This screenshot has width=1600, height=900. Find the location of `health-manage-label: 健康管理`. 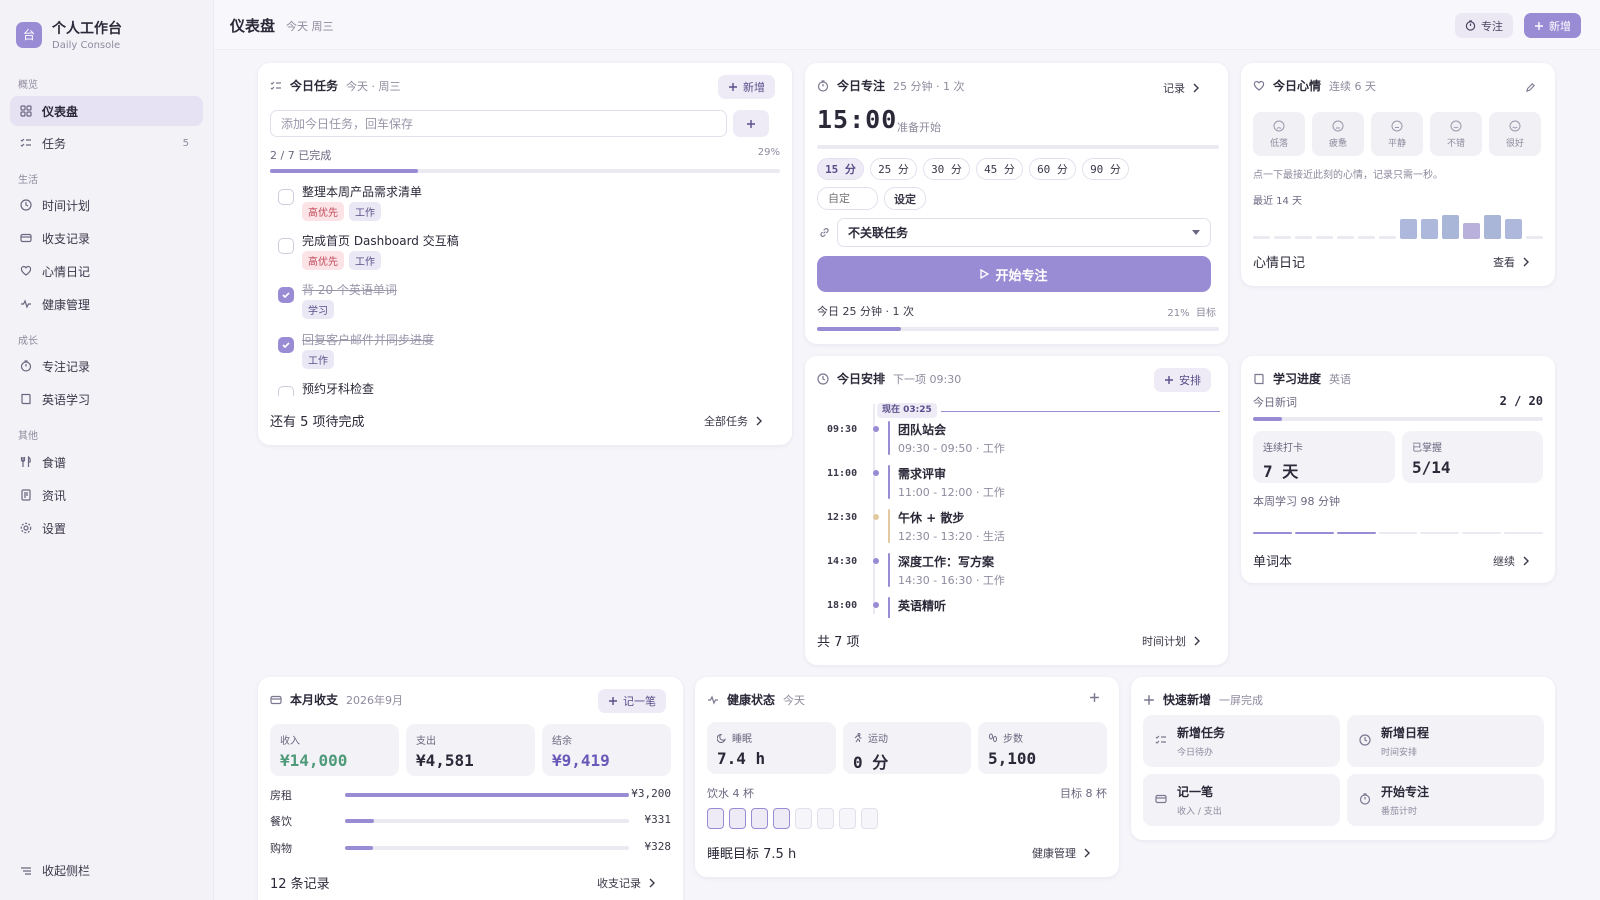

health-manage-label: 健康管理 is located at coordinates (1054, 853).